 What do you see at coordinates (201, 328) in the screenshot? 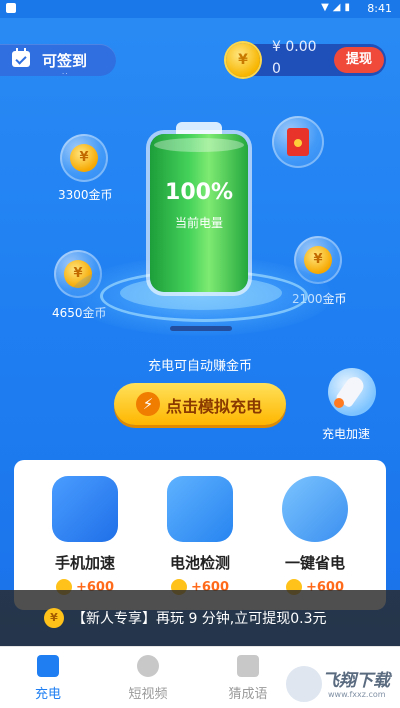
I see `platform-bar` at bounding box center [201, 328].